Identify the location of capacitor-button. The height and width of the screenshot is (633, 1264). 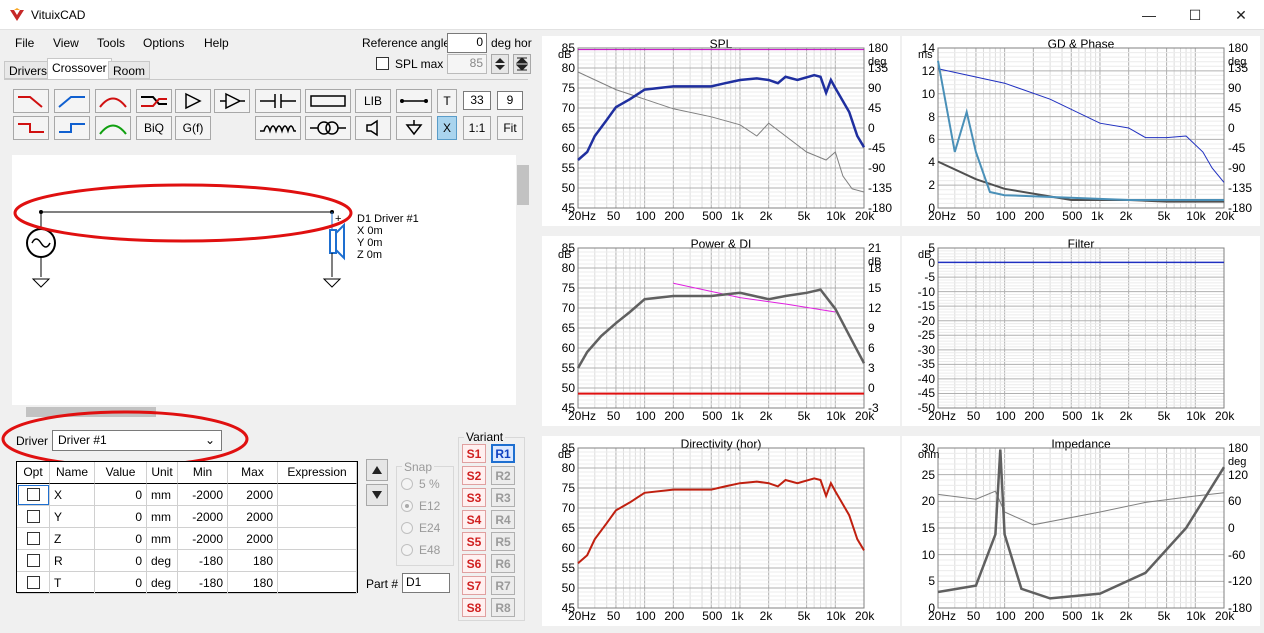
(278, 101).